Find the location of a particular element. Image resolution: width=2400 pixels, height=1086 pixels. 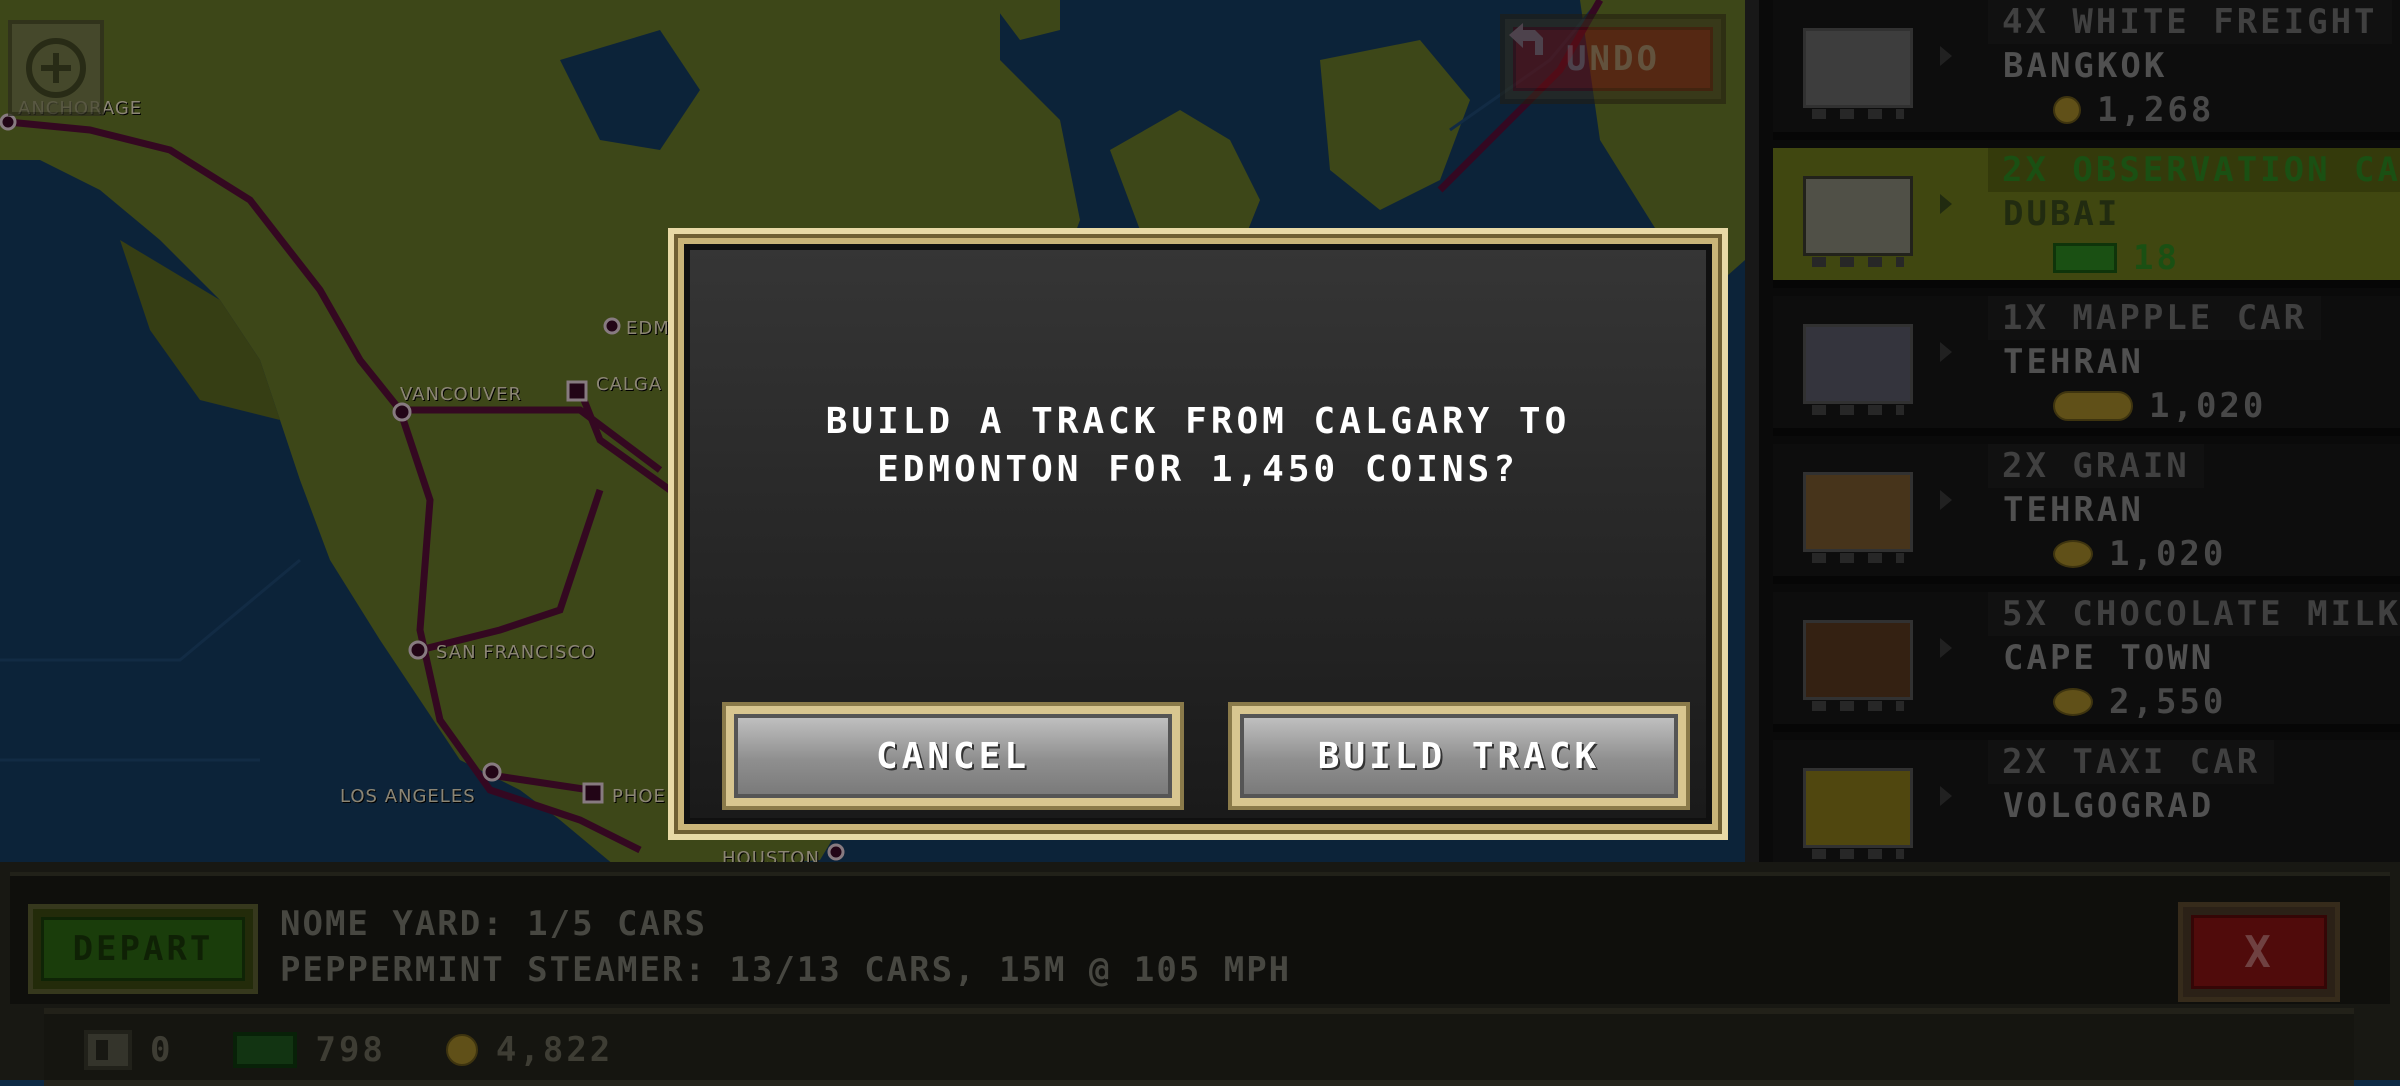

build-track-label: BUILD TRACK is located at coordinates (1459, 756).